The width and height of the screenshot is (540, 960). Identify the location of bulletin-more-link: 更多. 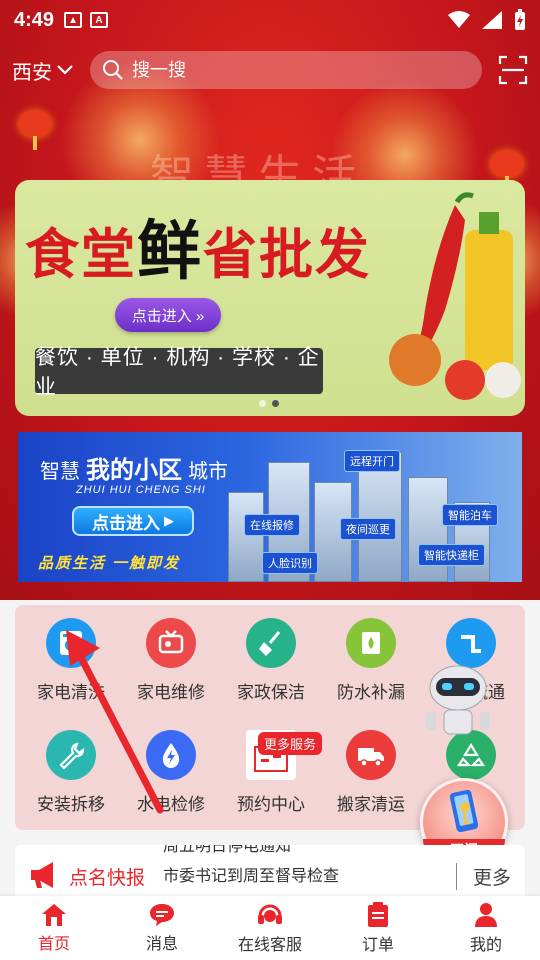
(483, 876).